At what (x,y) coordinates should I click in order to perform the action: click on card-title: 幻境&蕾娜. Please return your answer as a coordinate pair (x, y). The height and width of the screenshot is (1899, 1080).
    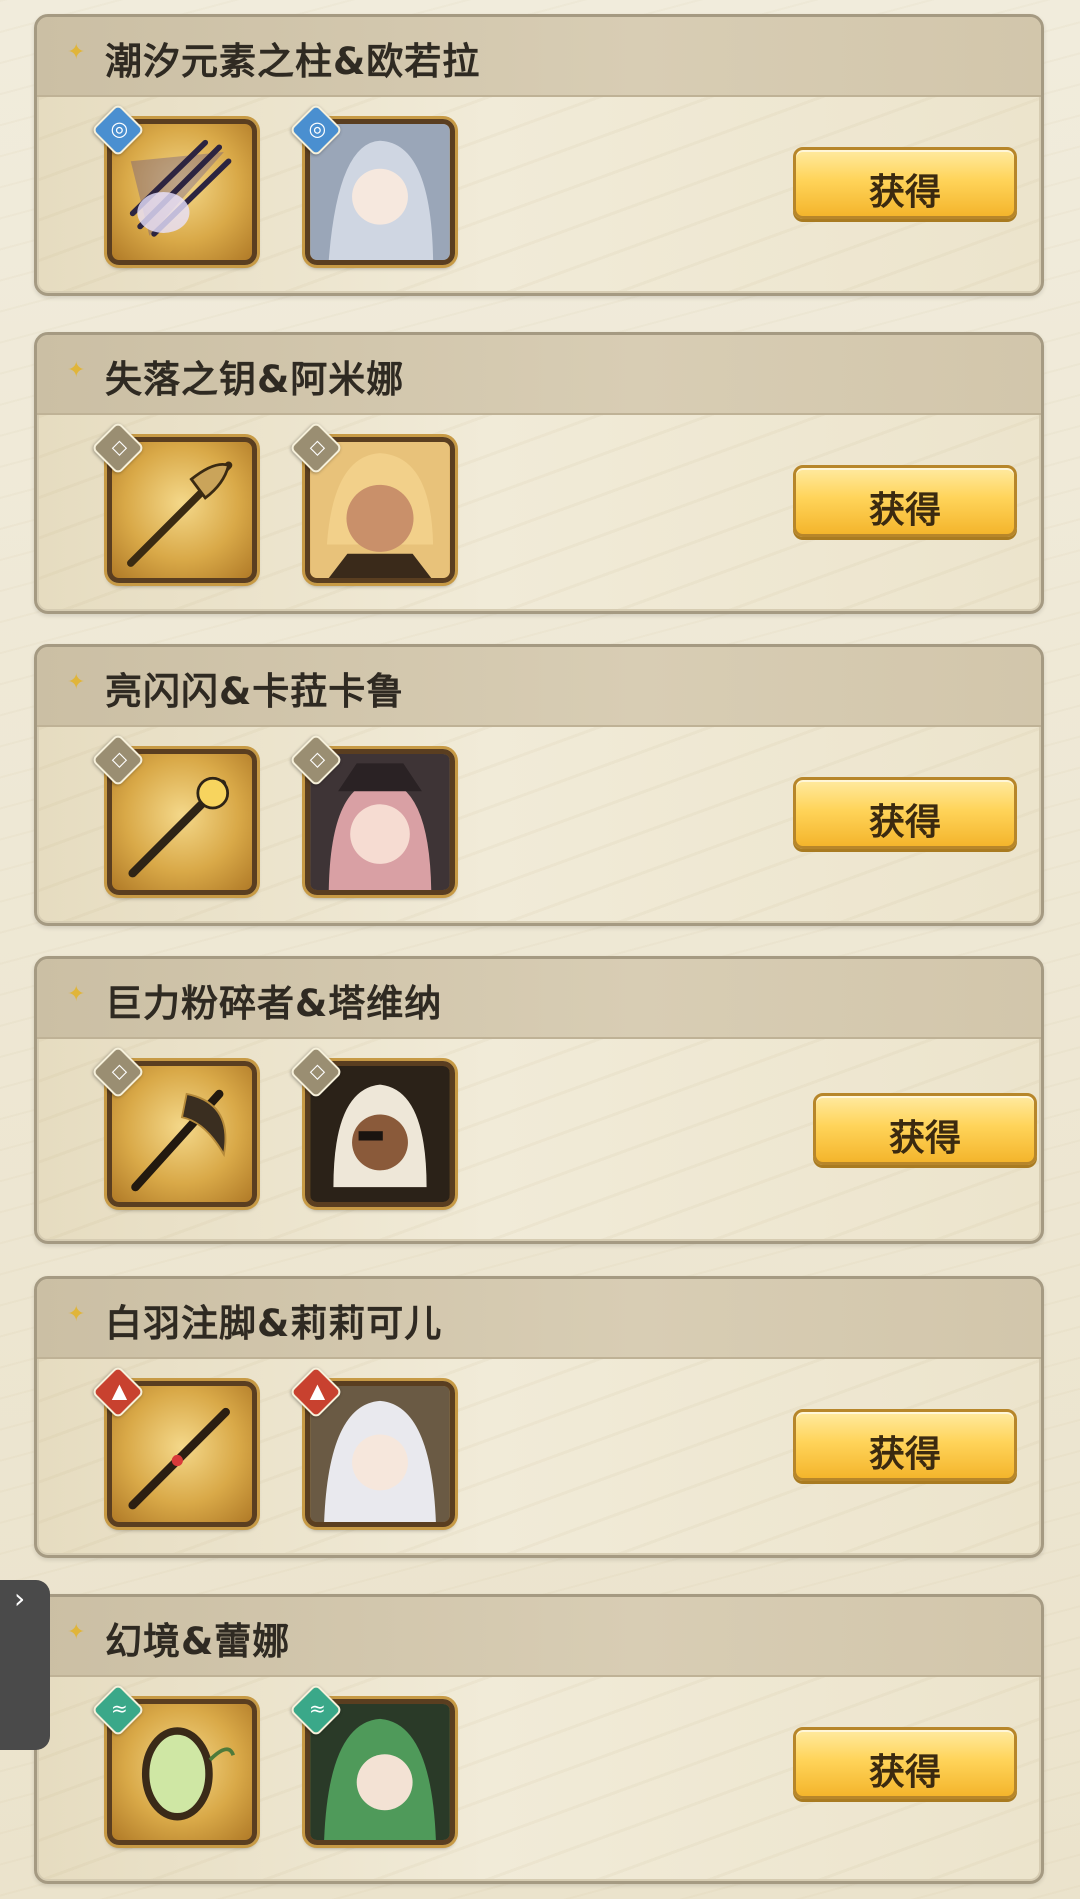
    Looking at the image, I should click on (198, 1641).